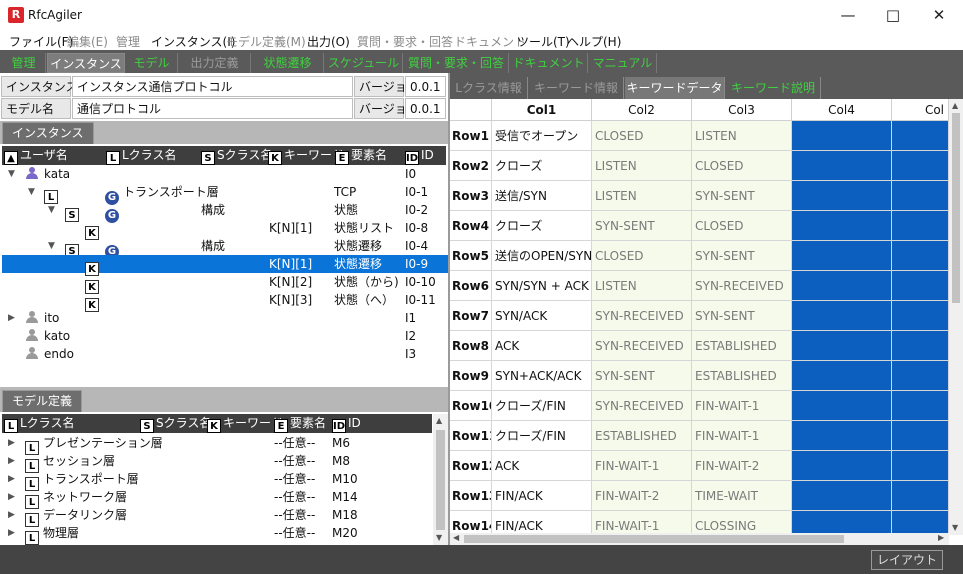  Describe the element at coordinates (471, 436) in the screenshot. I see `row-header: Row11` at that location.